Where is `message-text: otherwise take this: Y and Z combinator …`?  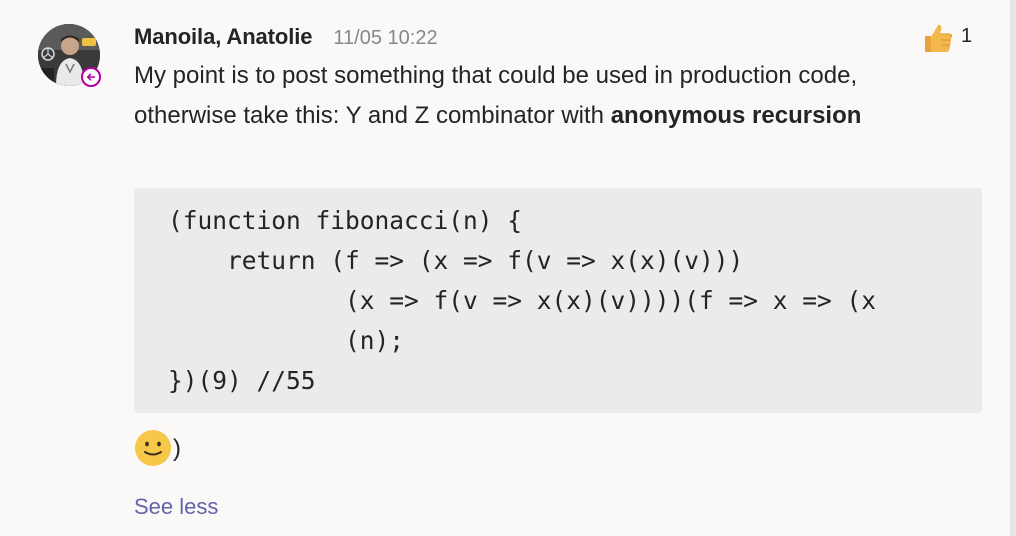
message-text: otherwise take this: Y and Z combinator … is located at coordinates (372, 115).